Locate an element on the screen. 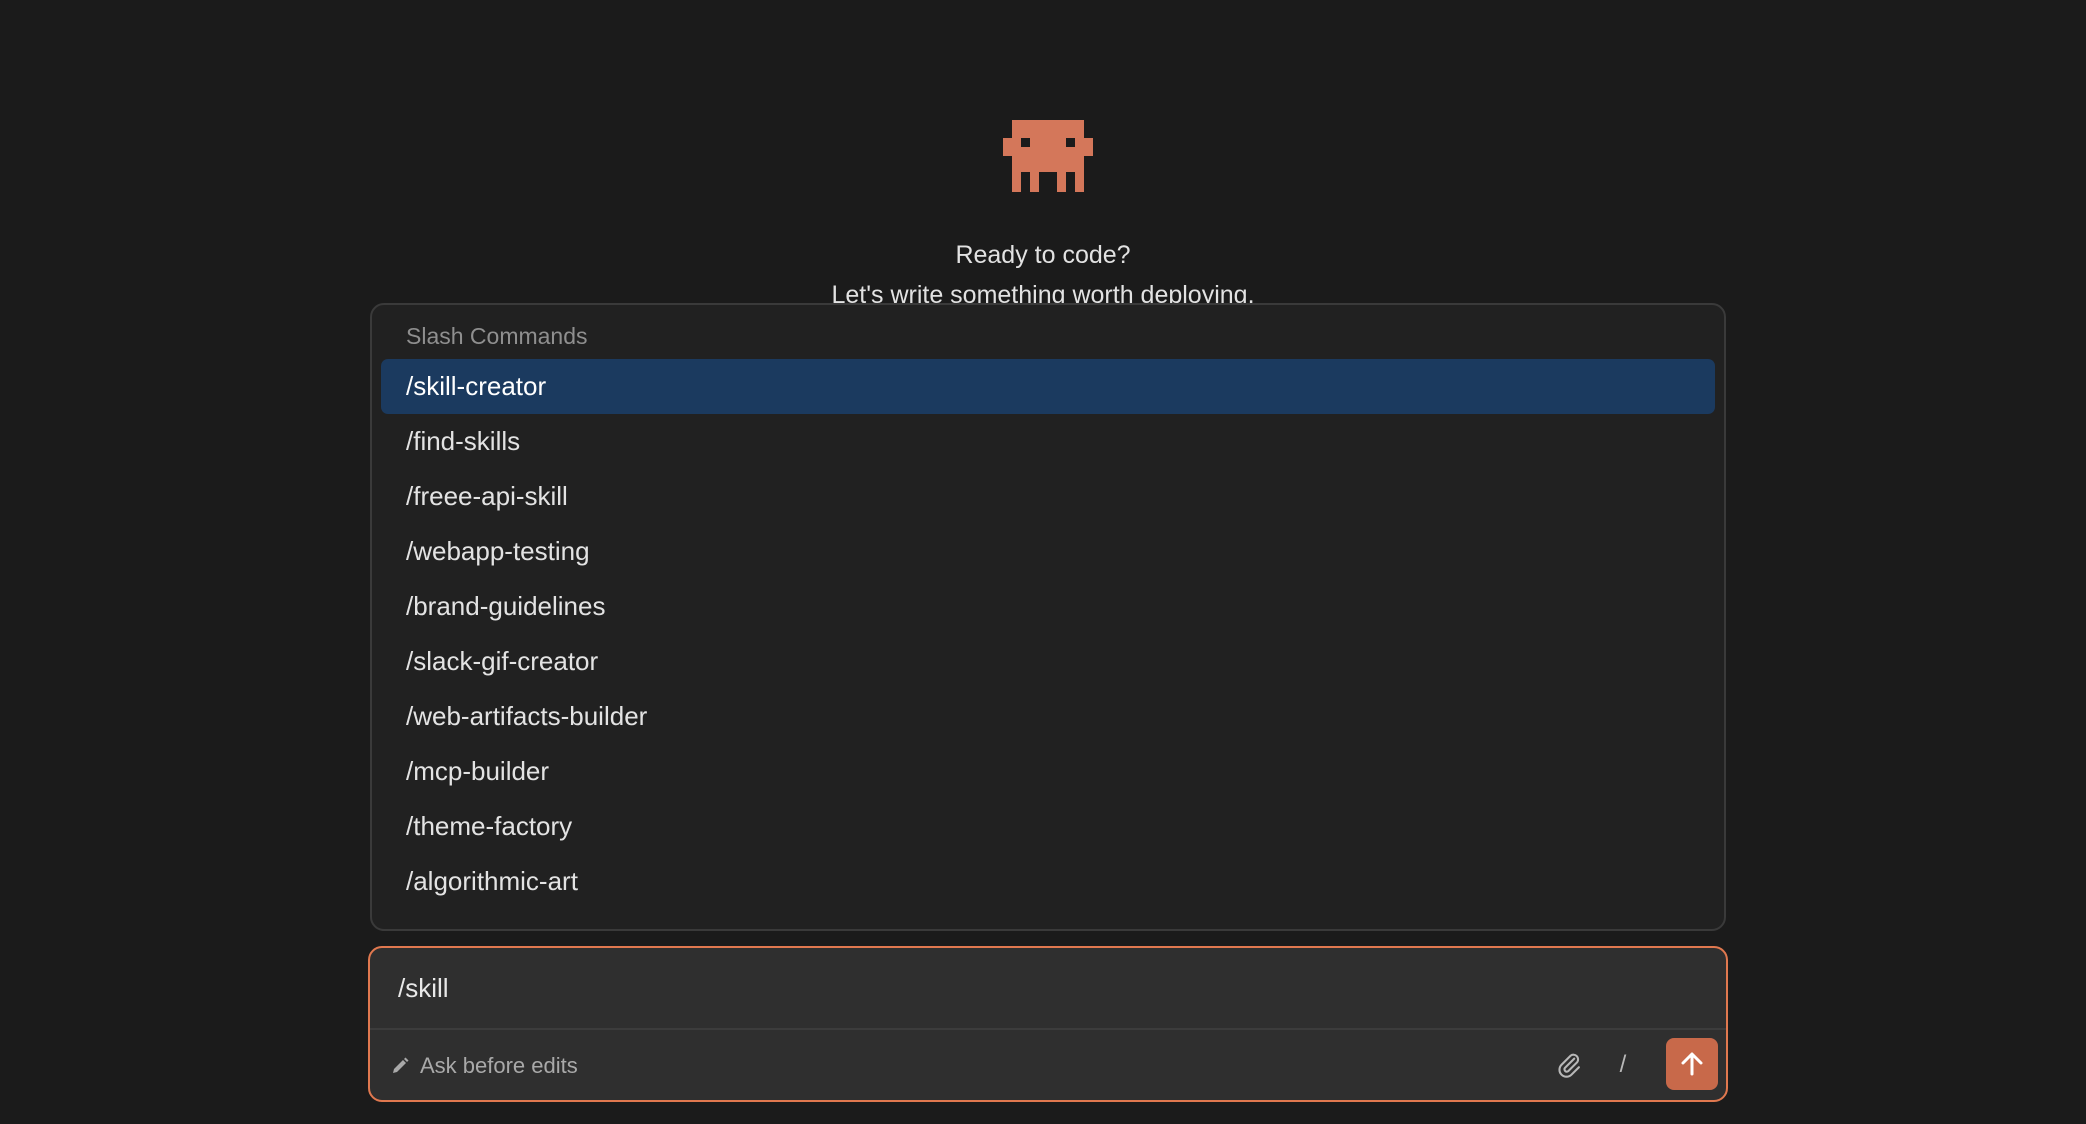  slash-command-button: / is located at coordinates (1623, 1065).